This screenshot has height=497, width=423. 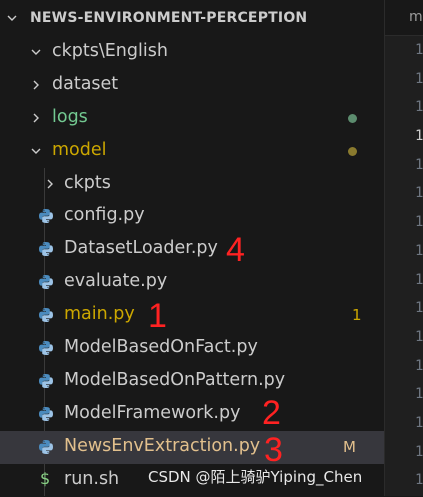 I want to click on editor-area: m 1 1 1 1 1 1 1 1 1 1 1 1 1 1 1 1, so click(x=403, y=248).